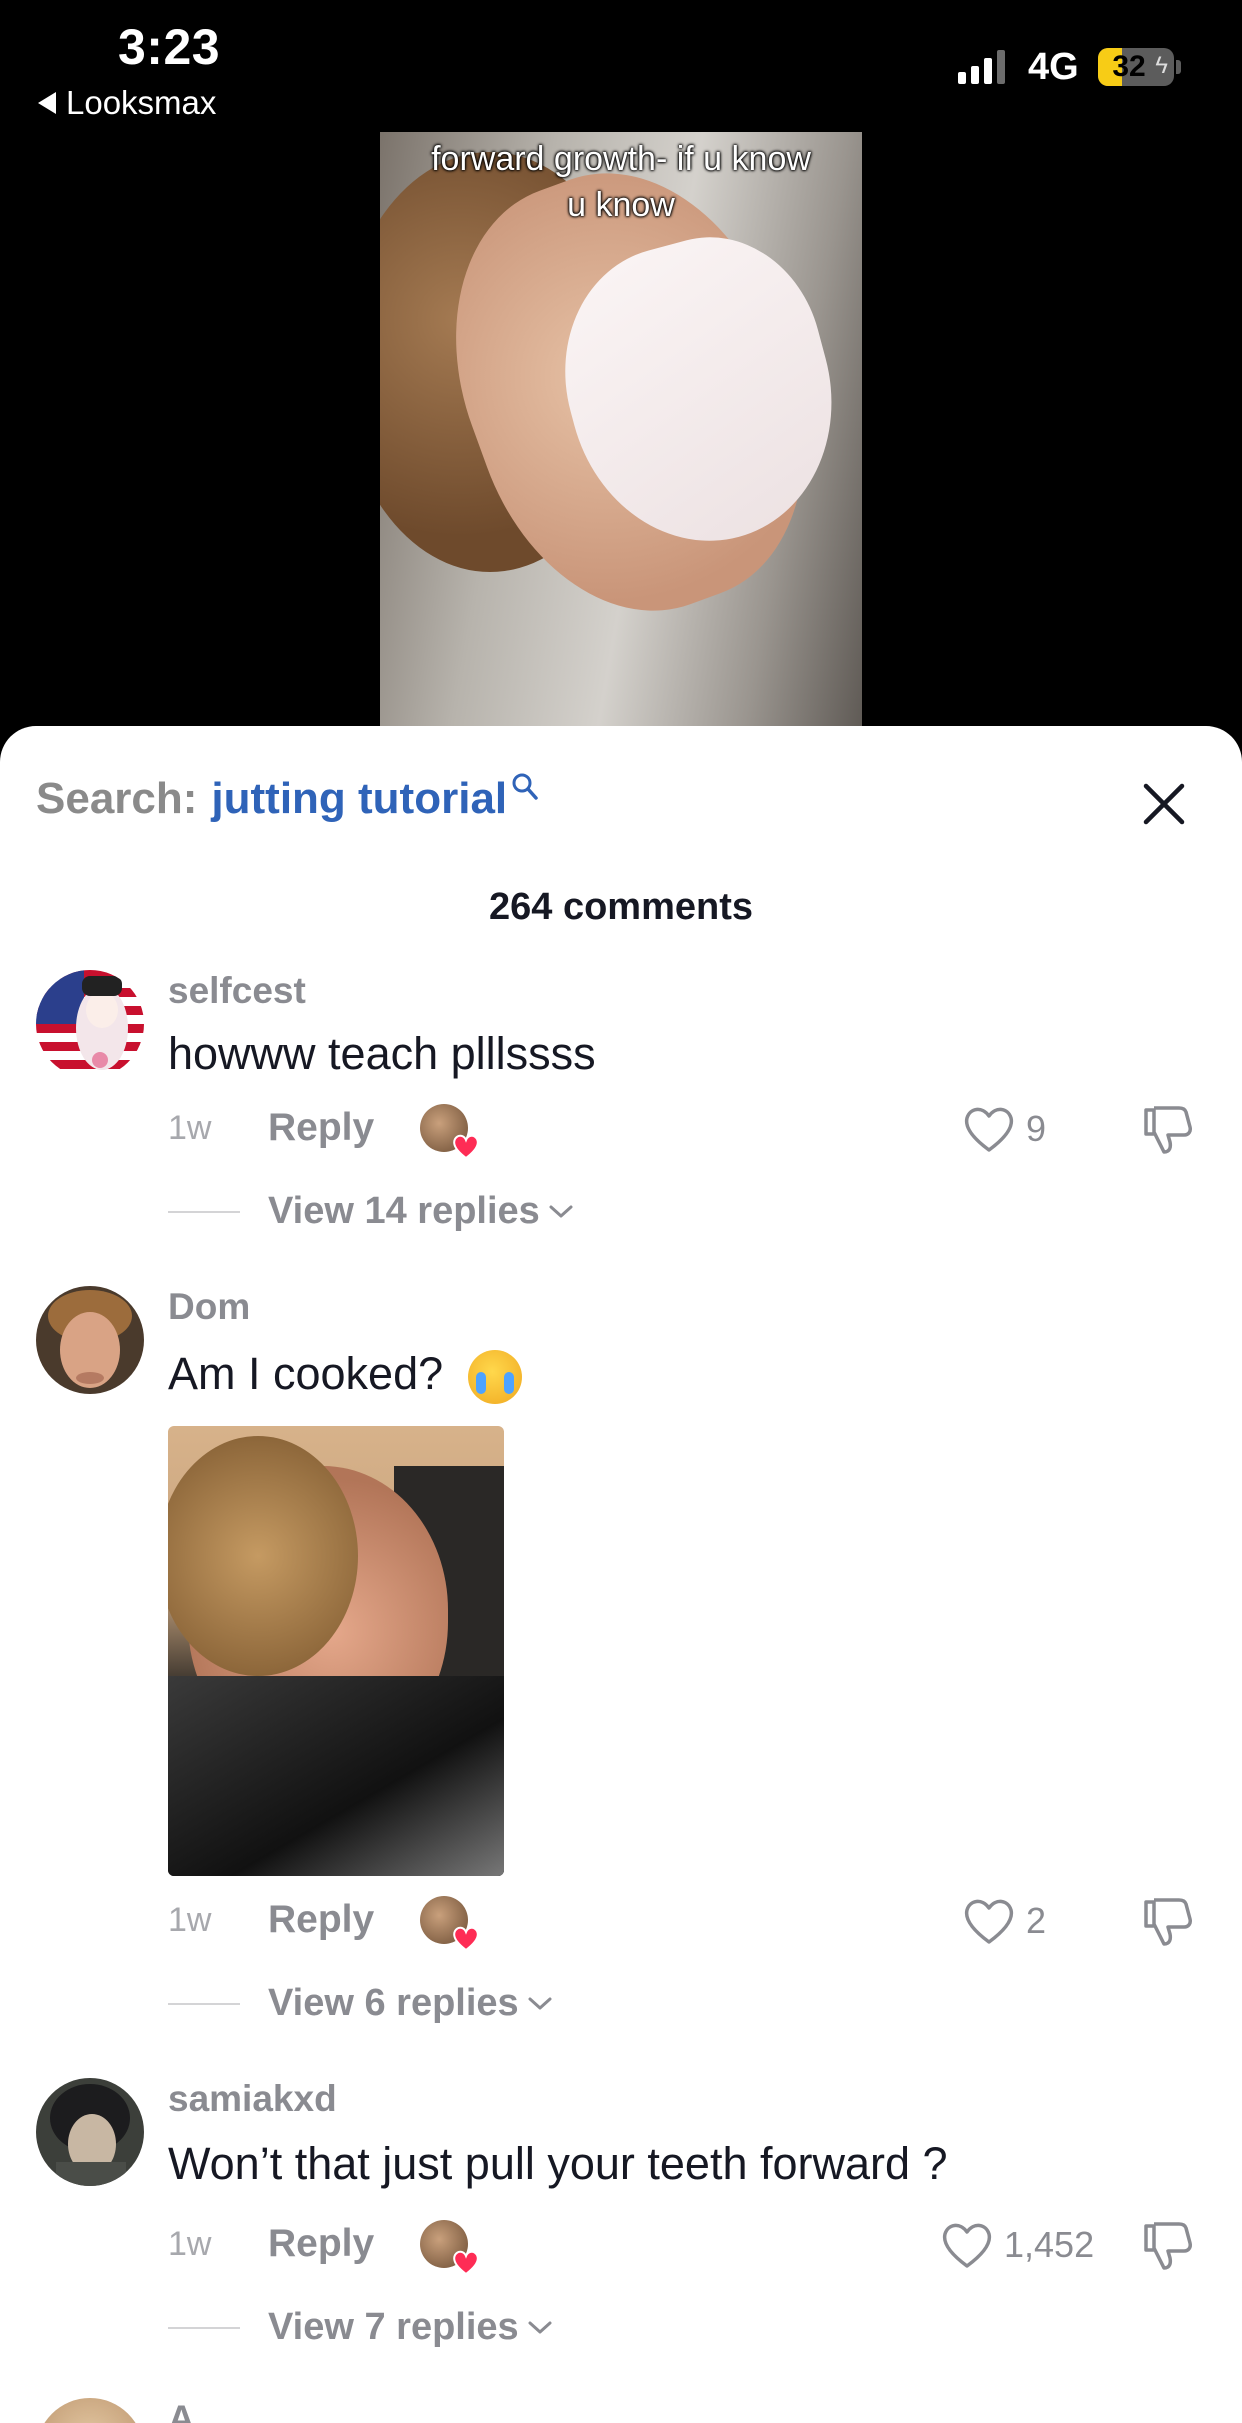  Describe the element at coordinates (393, 2327) in the screenshot. I see `view-replies-label: View 7 replies` at that location.